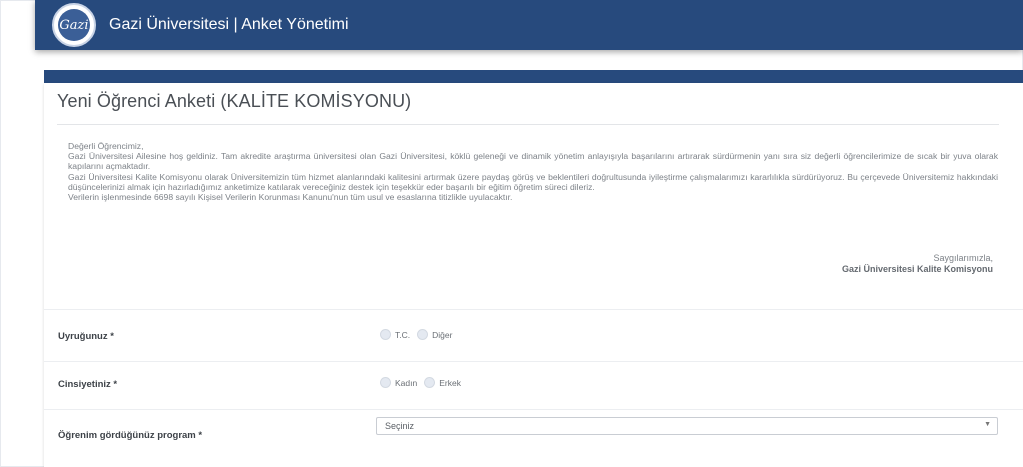 The height and width of the screenshot is (467, 1023). I want to click on form-row-program: Öğrenim gördüğünüz program * Seçiniz ▼, so click(533, 433).